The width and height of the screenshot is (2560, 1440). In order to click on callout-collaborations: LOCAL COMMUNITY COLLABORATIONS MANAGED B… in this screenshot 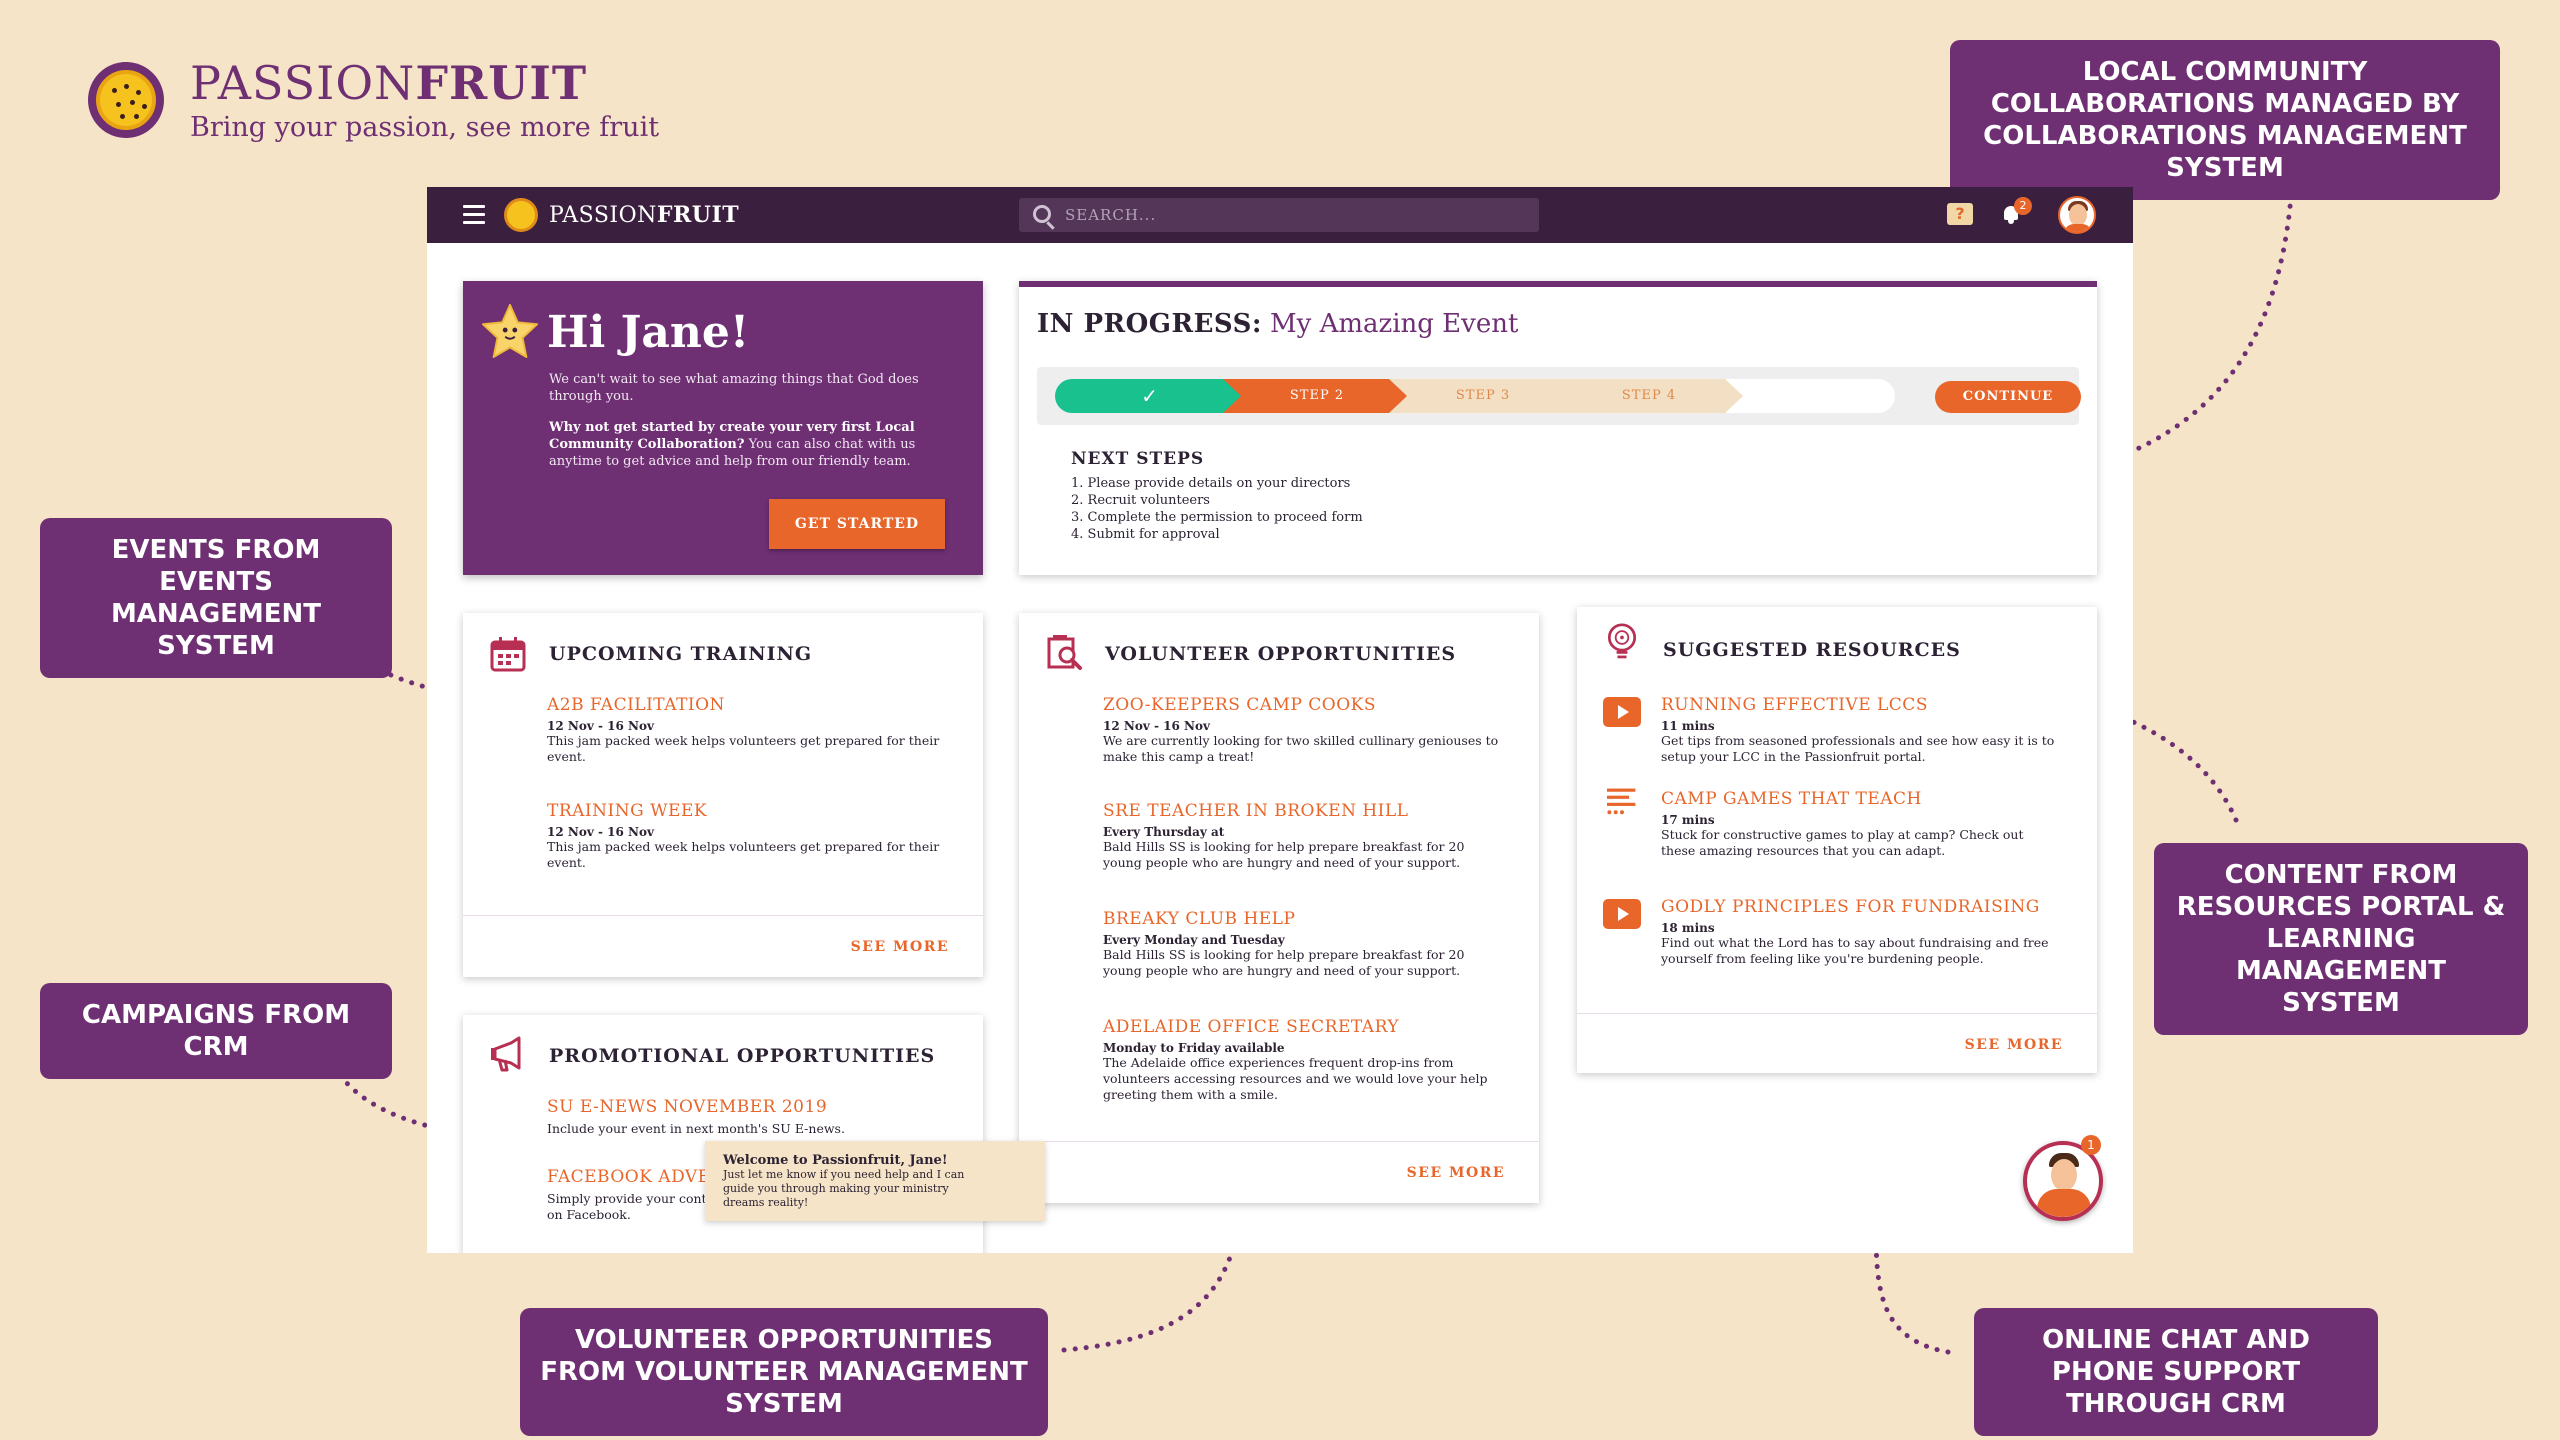, I will do `click(2225, 120)`.